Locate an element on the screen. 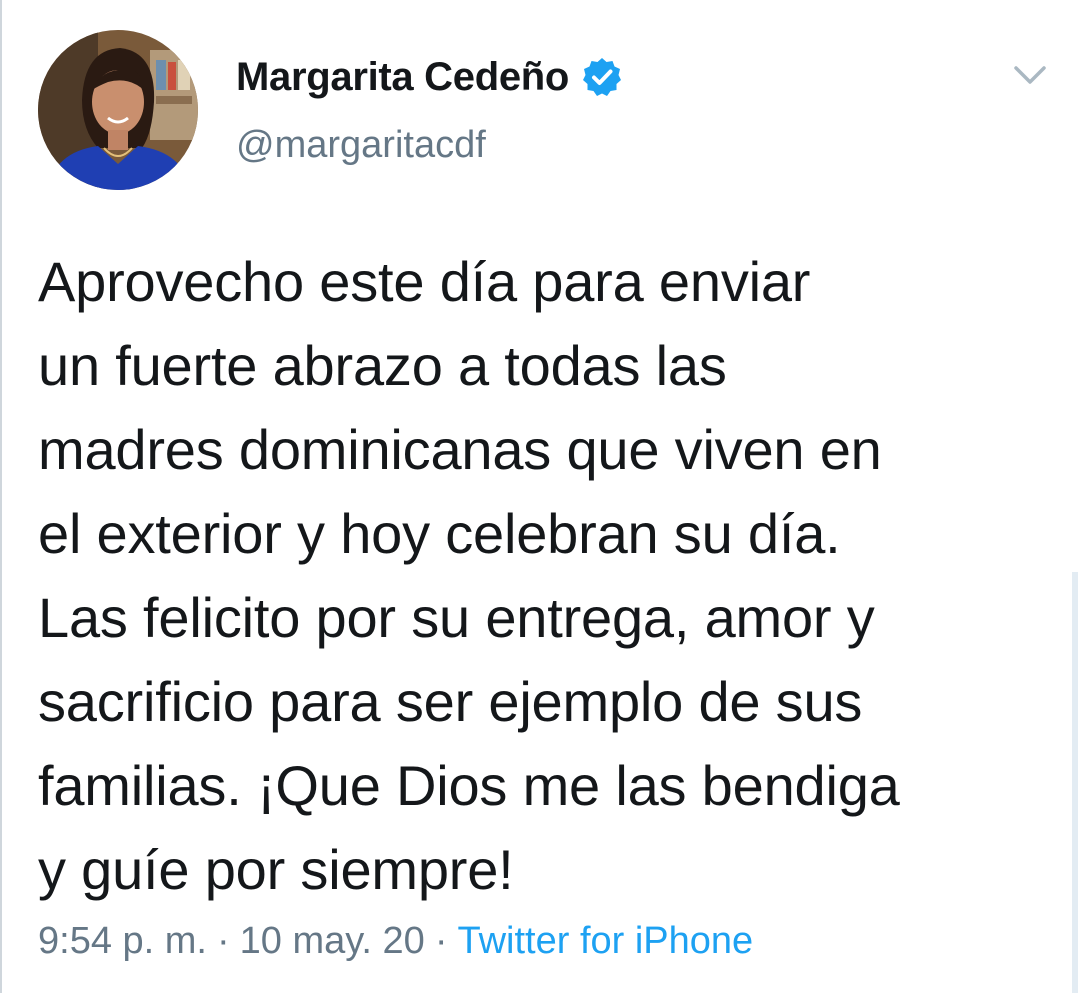  tweet-text-line: madres dominicanas que viven en is located at coordinates (460, 449).